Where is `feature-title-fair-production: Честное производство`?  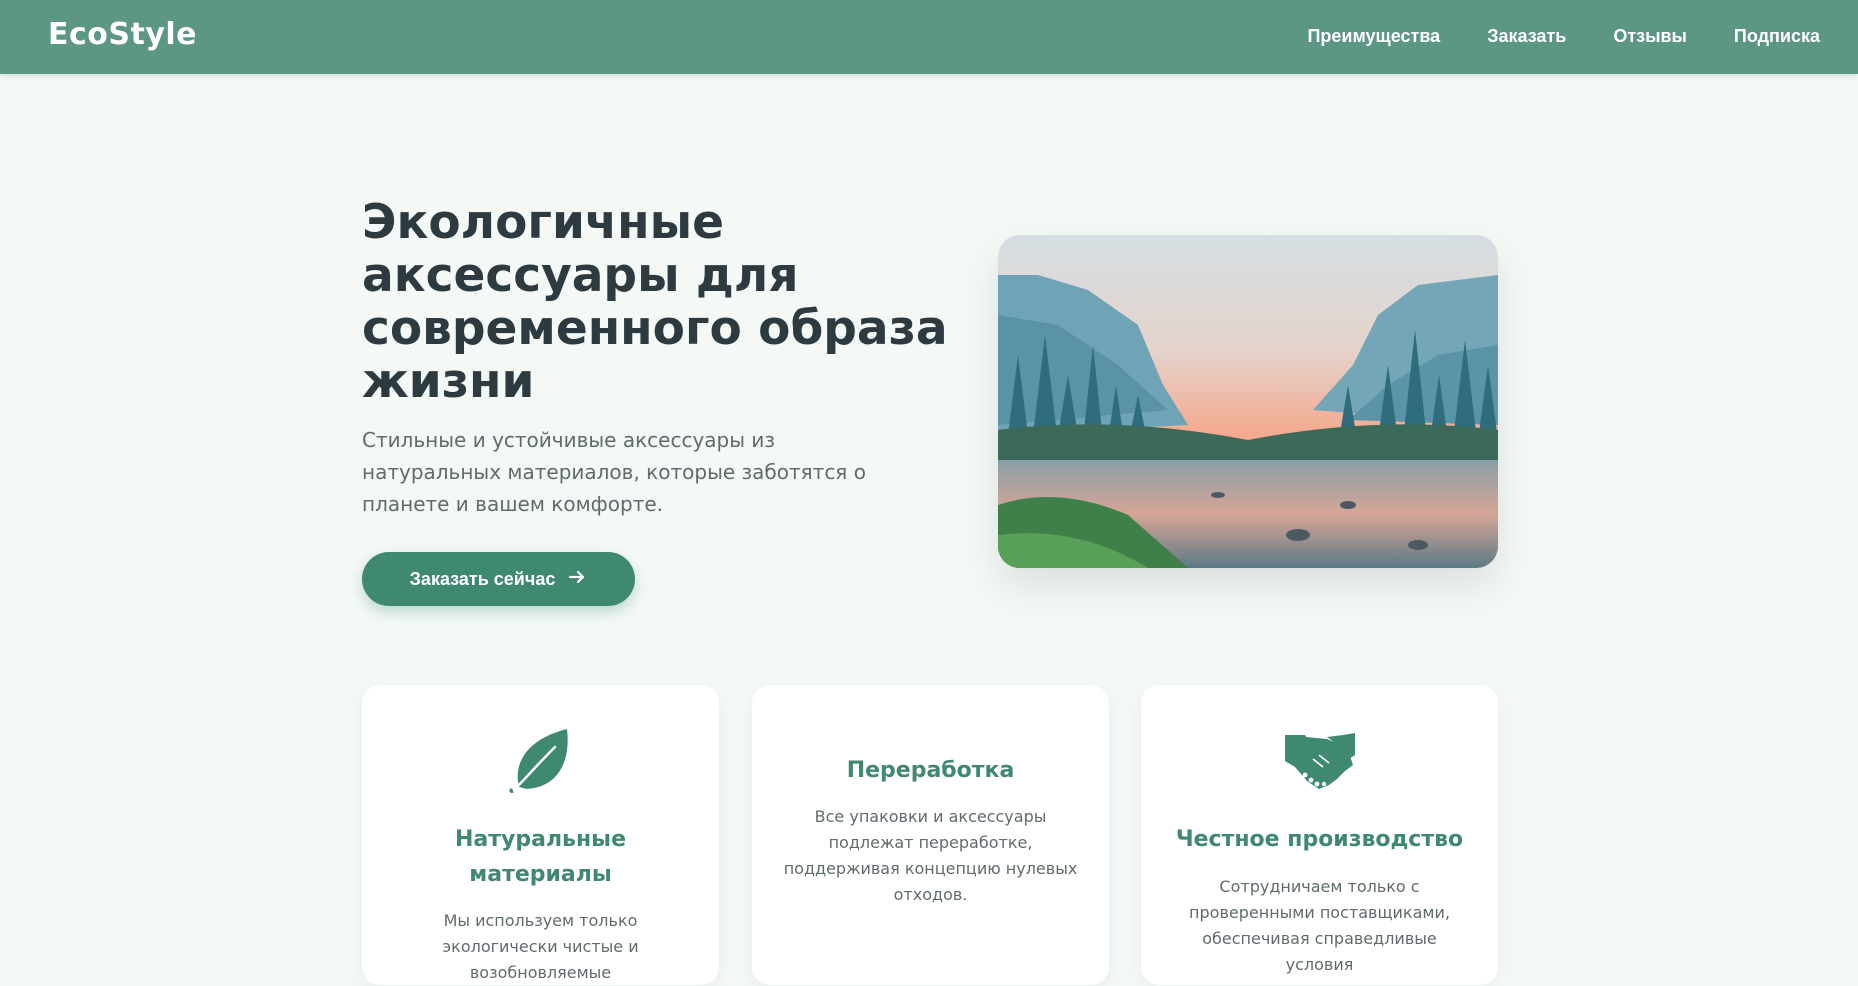
feature-title-fair-production: Честное производство is located at coordinates (1319, 839).